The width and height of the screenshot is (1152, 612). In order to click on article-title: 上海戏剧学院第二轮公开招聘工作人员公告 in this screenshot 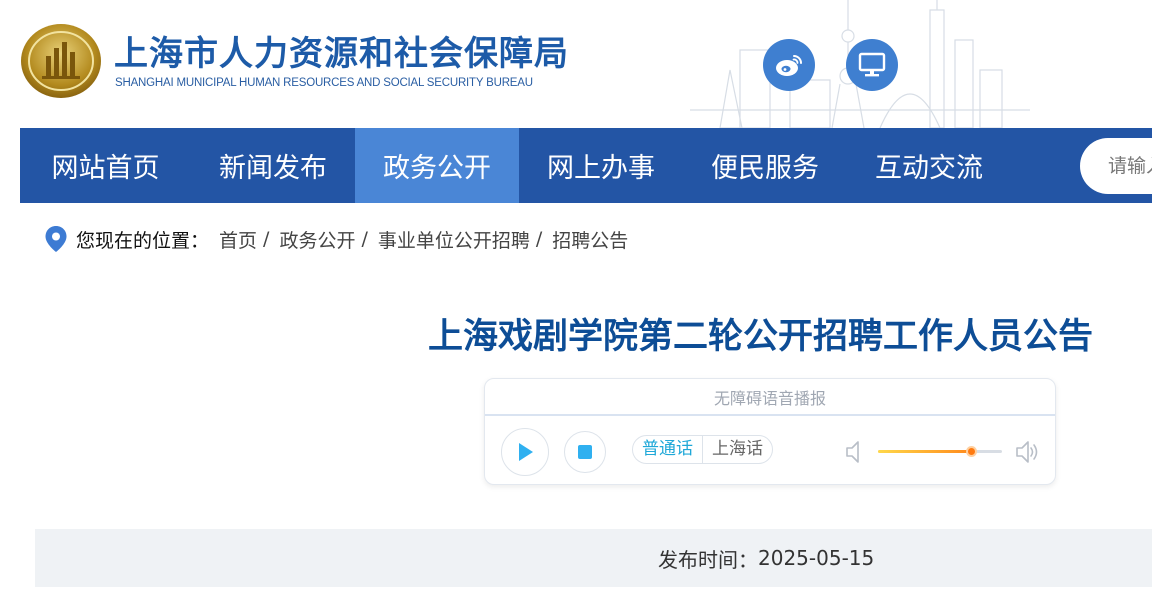, I will do `click(761, 337)`.